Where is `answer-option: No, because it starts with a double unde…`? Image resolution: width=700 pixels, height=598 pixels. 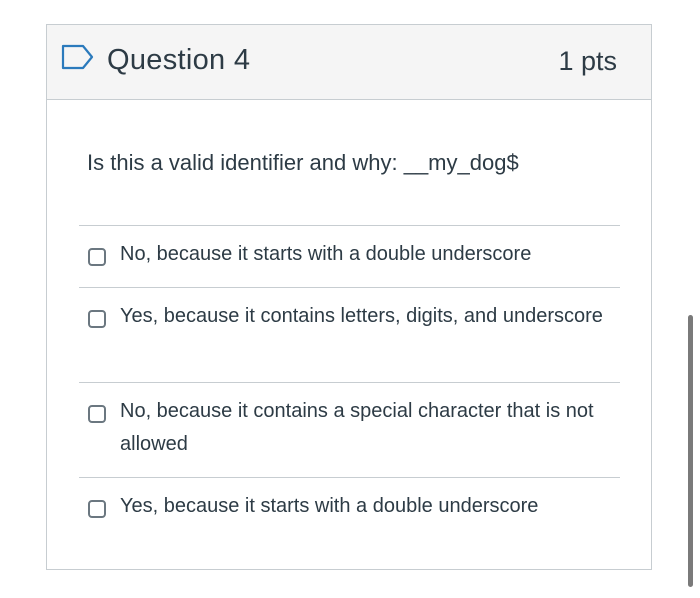
answer-option: No, because it starts with a double unde… is located at coordinates (349, 256).